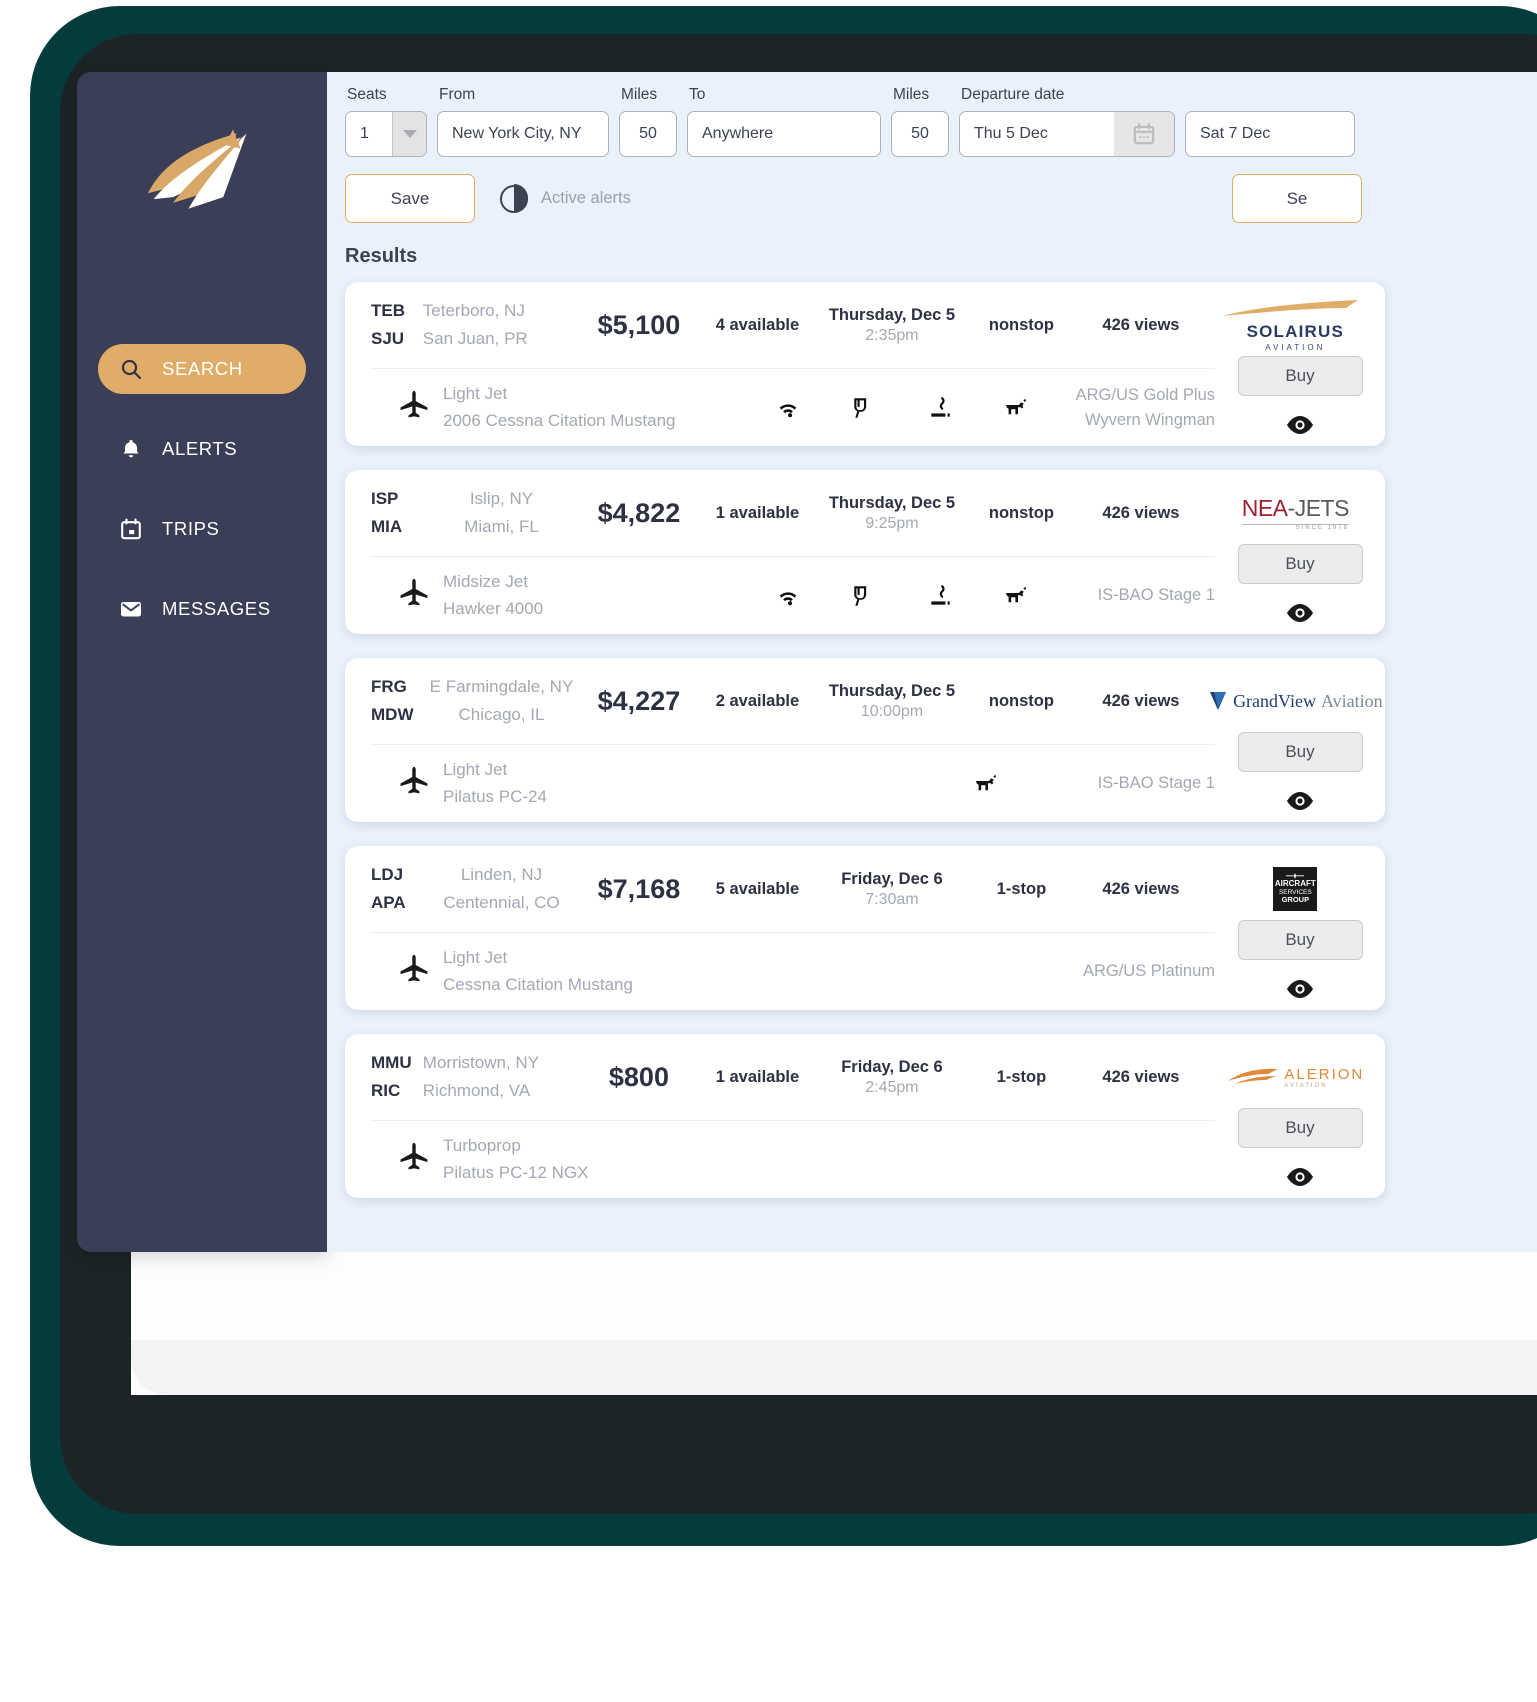 The width and height of the screenshot is (1537, 1702). I want to click on sidebar-item-search: SEARCH, so click(202, 369).